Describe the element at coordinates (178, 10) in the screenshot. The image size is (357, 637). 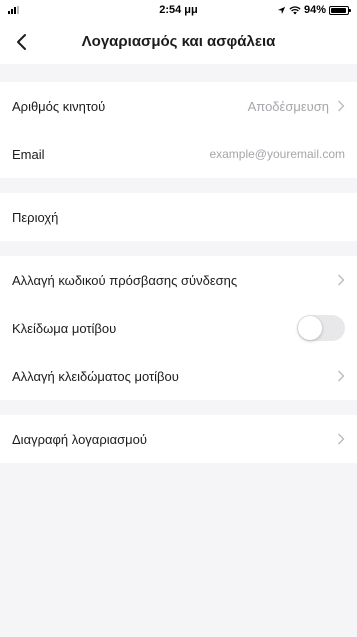
I see `status-bar: 2:54 μμ 94%` at that location.